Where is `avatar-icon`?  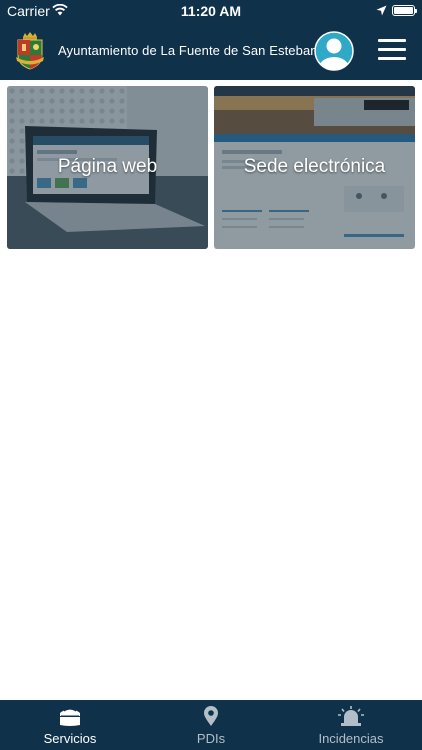
avatar-icon is located at coordinates (334, 51).